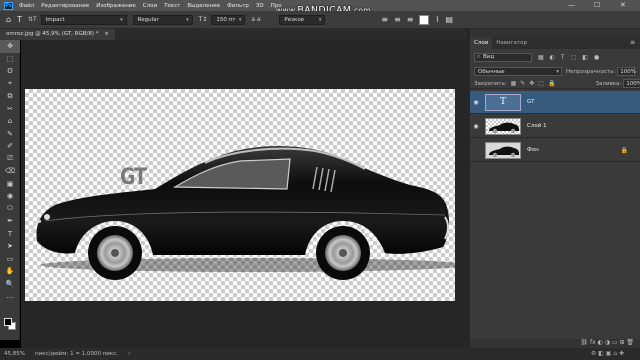 This screenshot has width=640, height=360. I want to click on blend-mode-select: Обычные ▾, so click(518, 71).